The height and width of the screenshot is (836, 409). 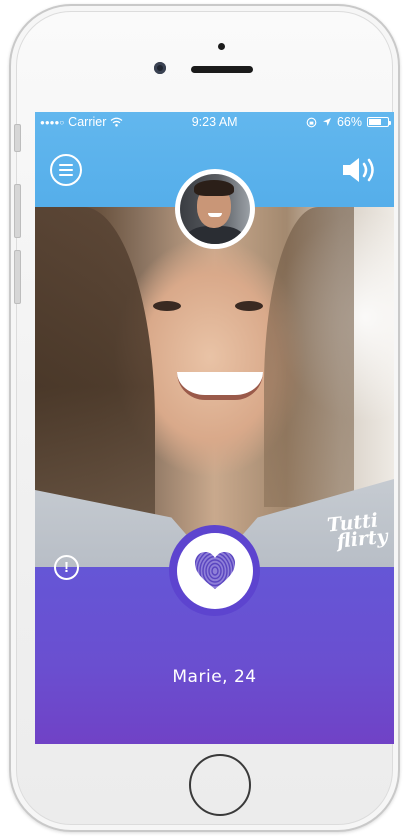 I want to click on mute-switch, so click(x=17, y=138).